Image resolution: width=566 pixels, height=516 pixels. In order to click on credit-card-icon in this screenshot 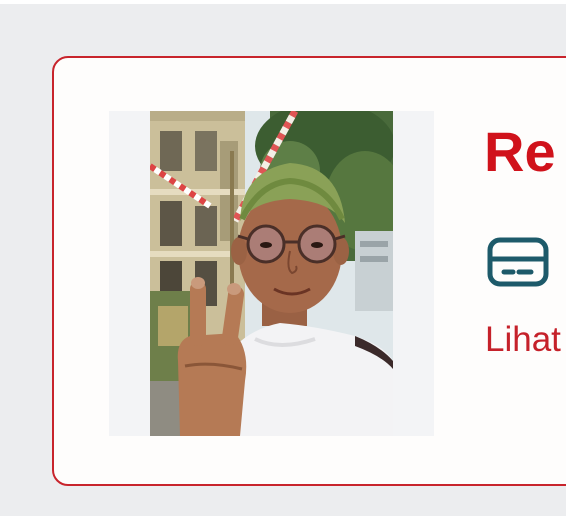, I will do `click(518, 263)`.